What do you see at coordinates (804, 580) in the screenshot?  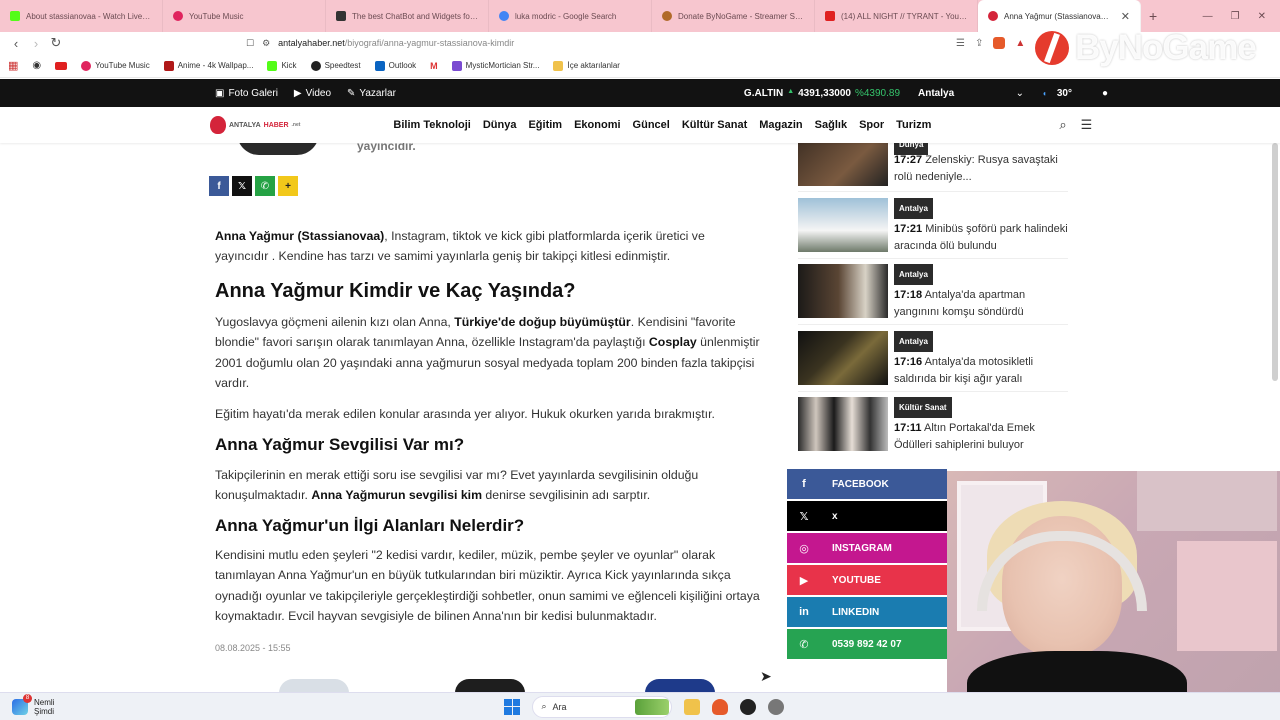 I see `youtube-icon: ▶` at bounding box center [804, 580].